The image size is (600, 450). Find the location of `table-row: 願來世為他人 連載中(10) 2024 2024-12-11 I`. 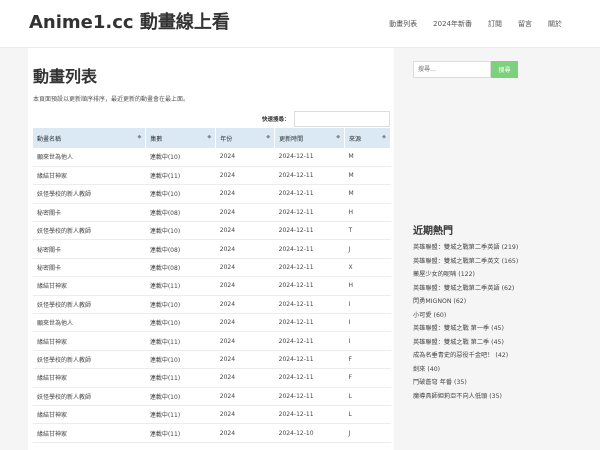

table-row: 願來世為他人 連載中(10) 2024 2024-12-11 I is located at coordinates (212, 323).